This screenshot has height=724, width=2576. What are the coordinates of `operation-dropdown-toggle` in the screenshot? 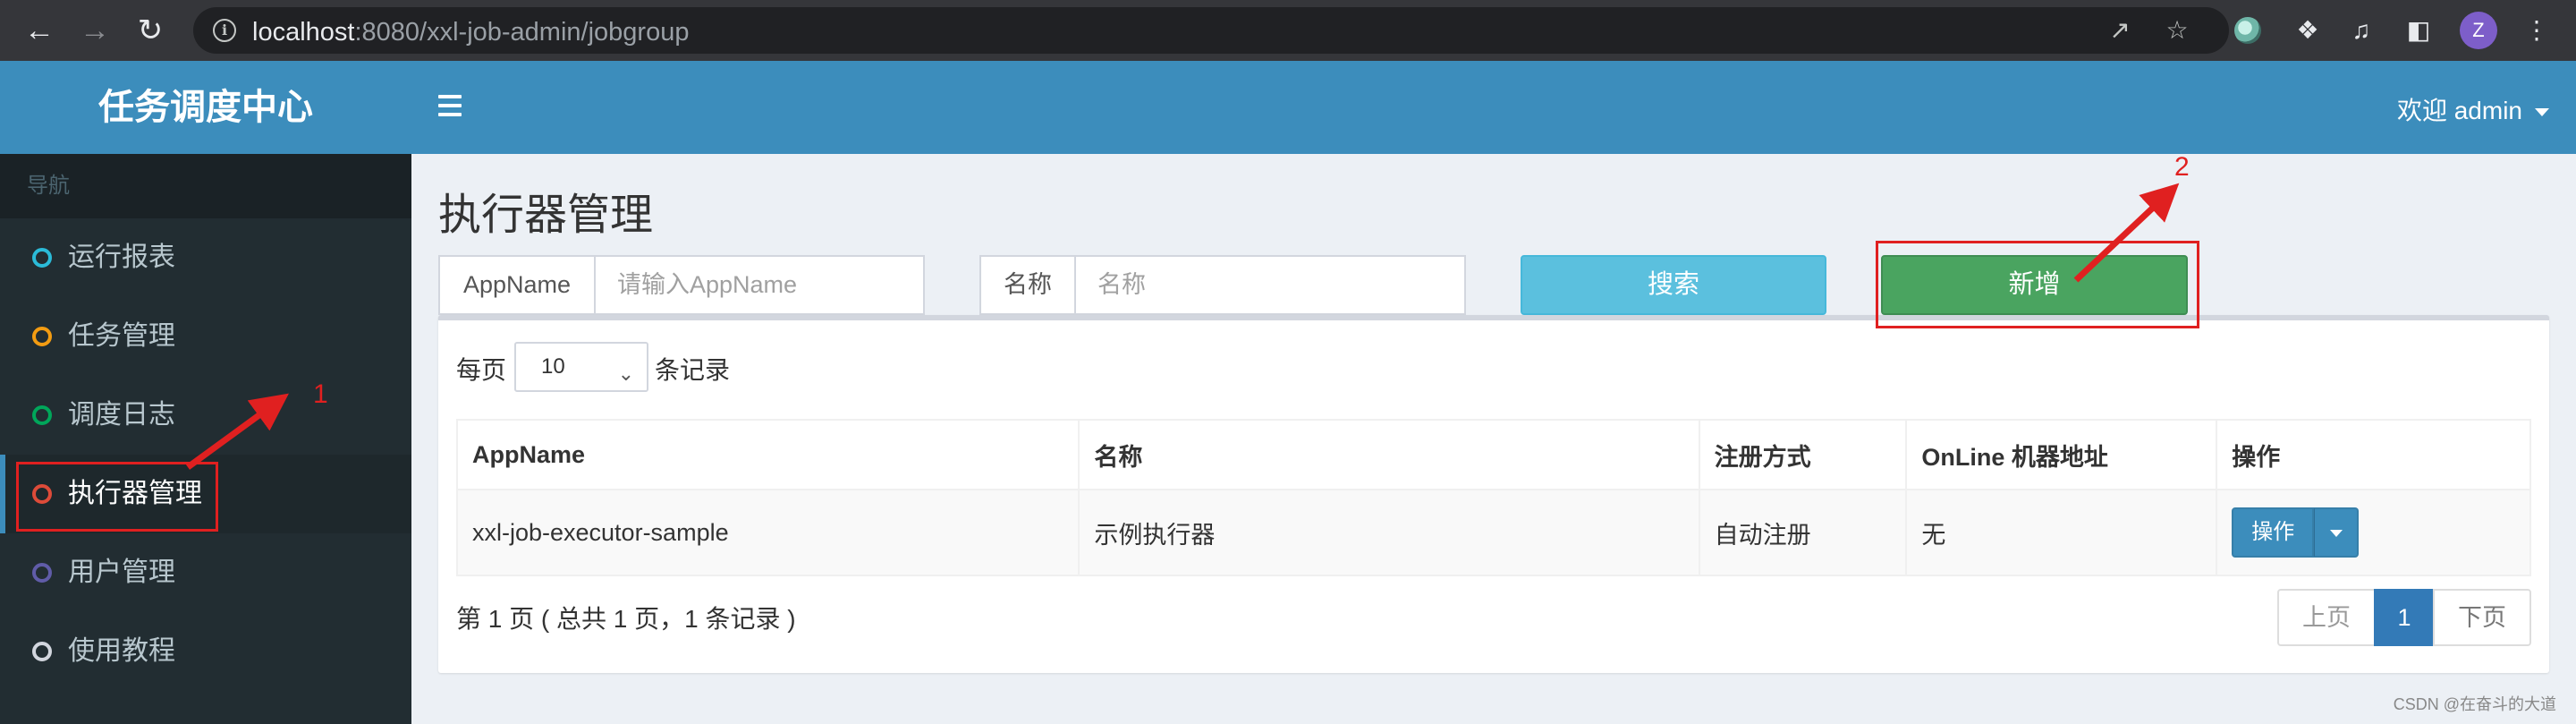 It's located at (2337, 532).